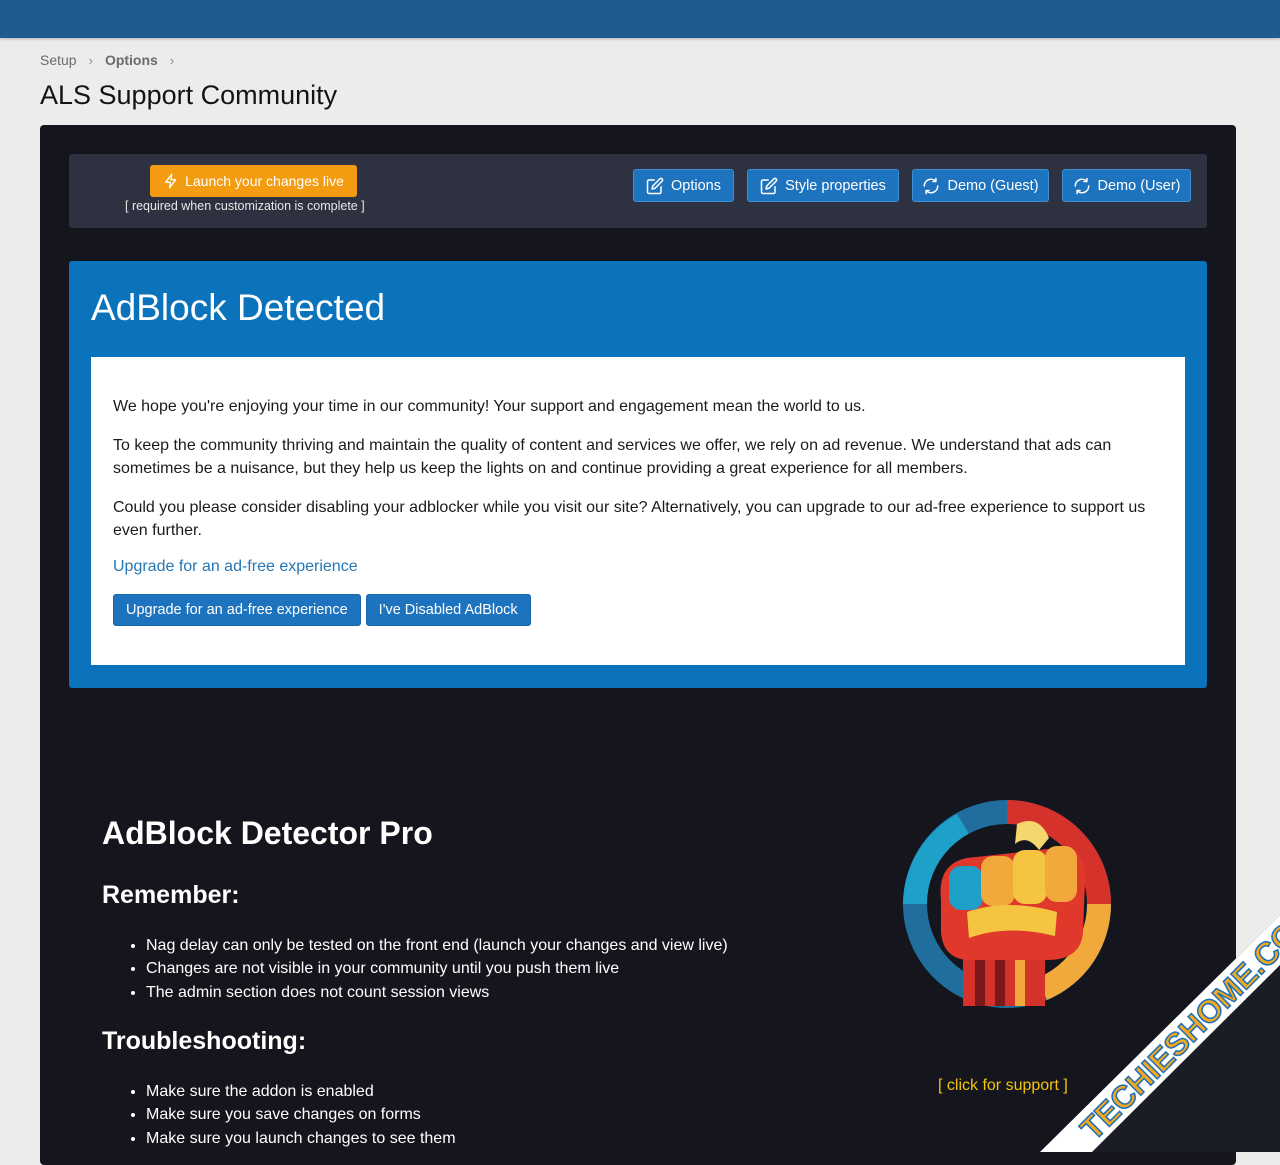  What do you see at coordinates (301, 1114) in the screenshot?
I see `list-item: Make sure you save changes on forms` at bounding box center [301, 1114].